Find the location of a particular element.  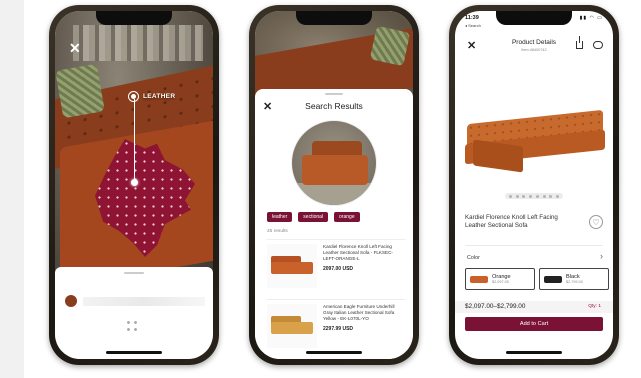

close-icon: ✕ is located at coordinates (75, 48).